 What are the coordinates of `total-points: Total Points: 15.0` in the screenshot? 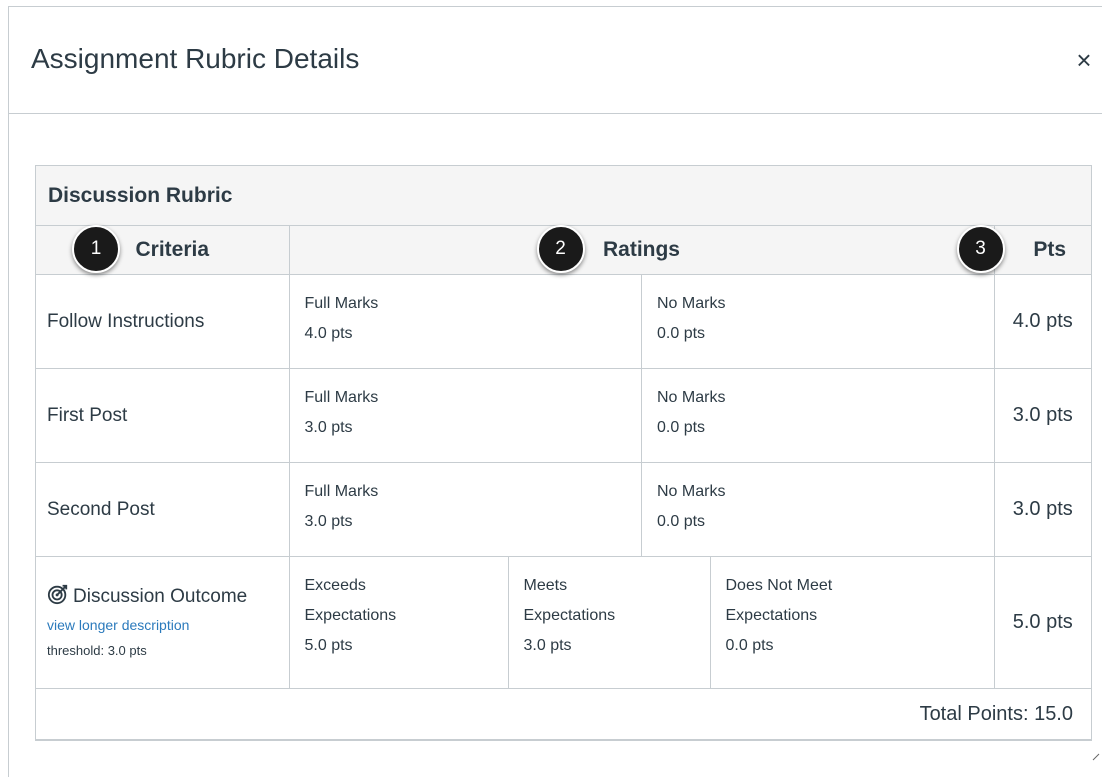 It's located at (563, 714).